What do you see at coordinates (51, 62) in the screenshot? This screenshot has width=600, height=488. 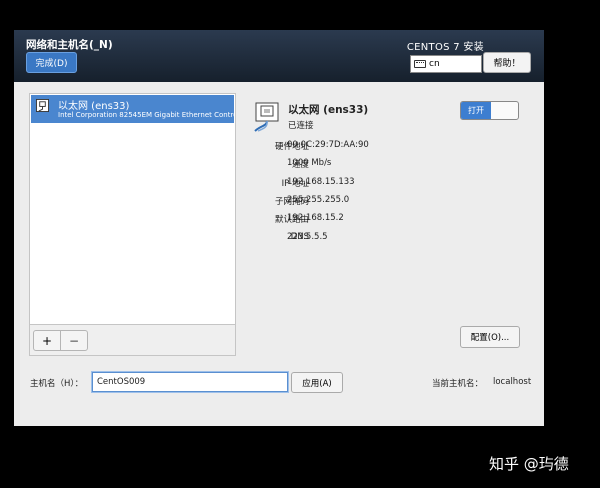 I see `done-button: 完成(D)` at bounding box center [51, 62].